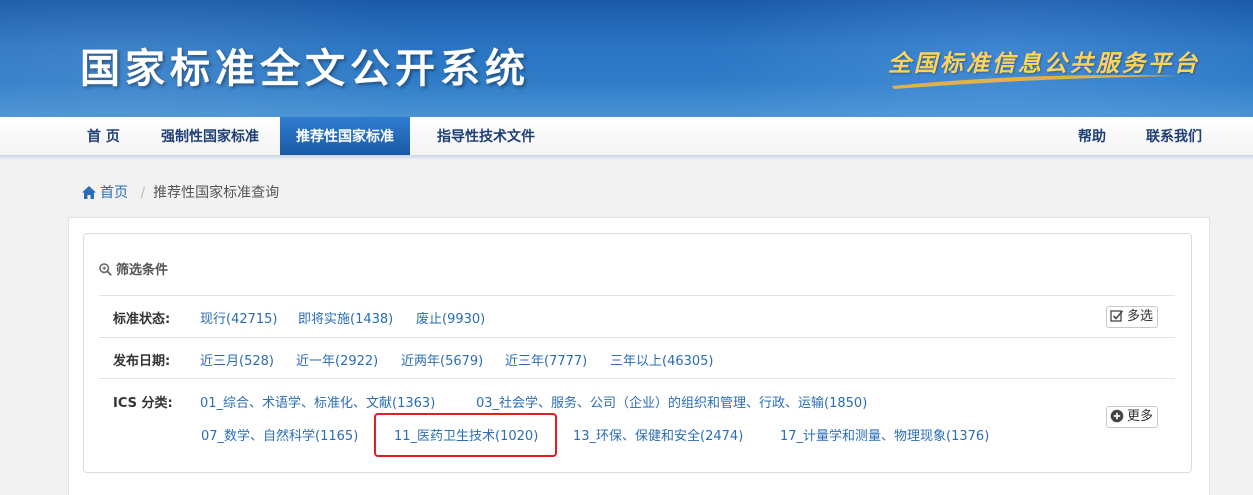 This screenshot has height=495, width=1253. I want to click on more-button: 更多, so click(1132, 417).